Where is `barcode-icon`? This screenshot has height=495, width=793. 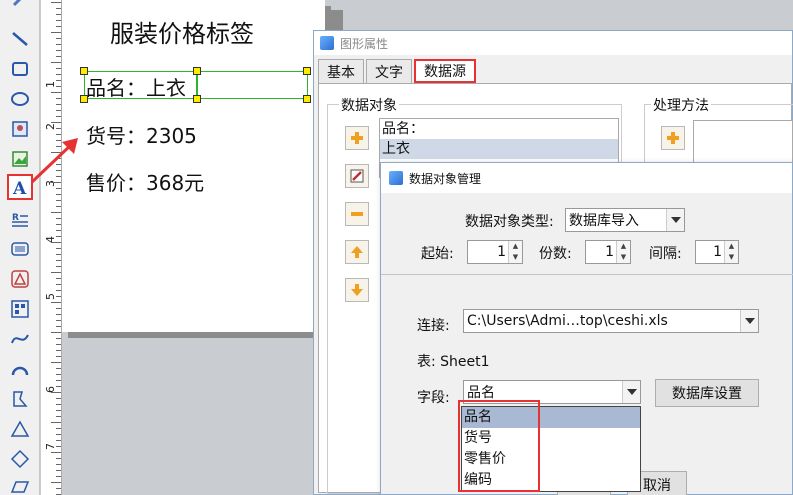 barcode-icon is located at coordinates (20, 249).